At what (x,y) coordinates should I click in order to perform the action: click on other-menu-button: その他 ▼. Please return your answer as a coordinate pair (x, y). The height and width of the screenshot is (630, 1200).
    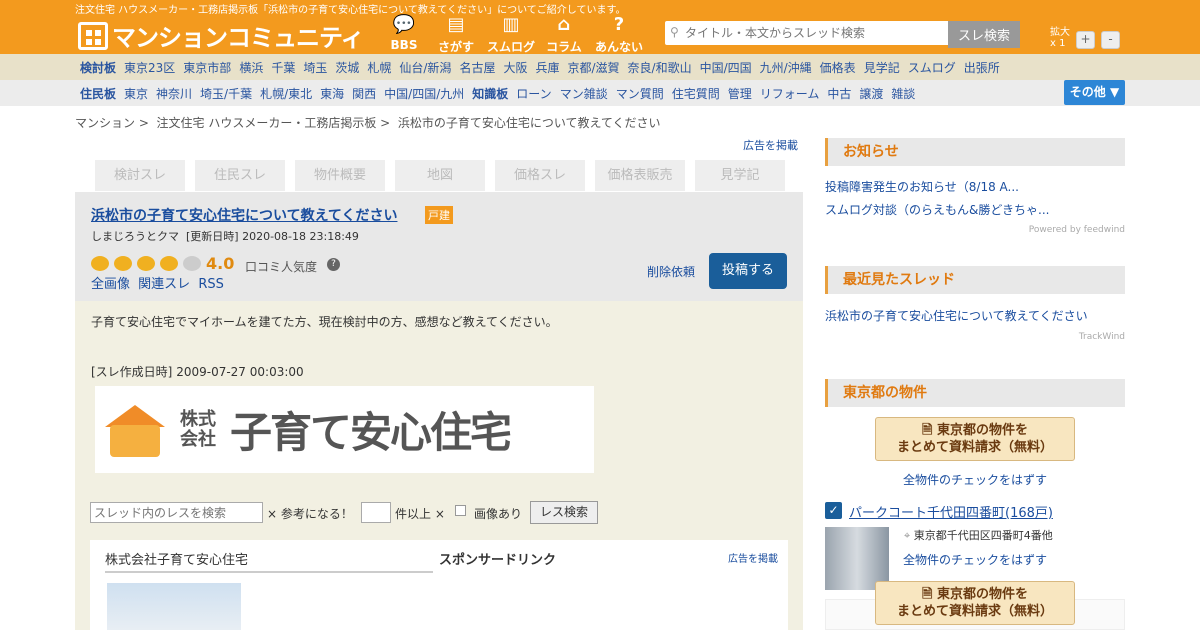
    Looking at the image, I should click on (1094, 92).